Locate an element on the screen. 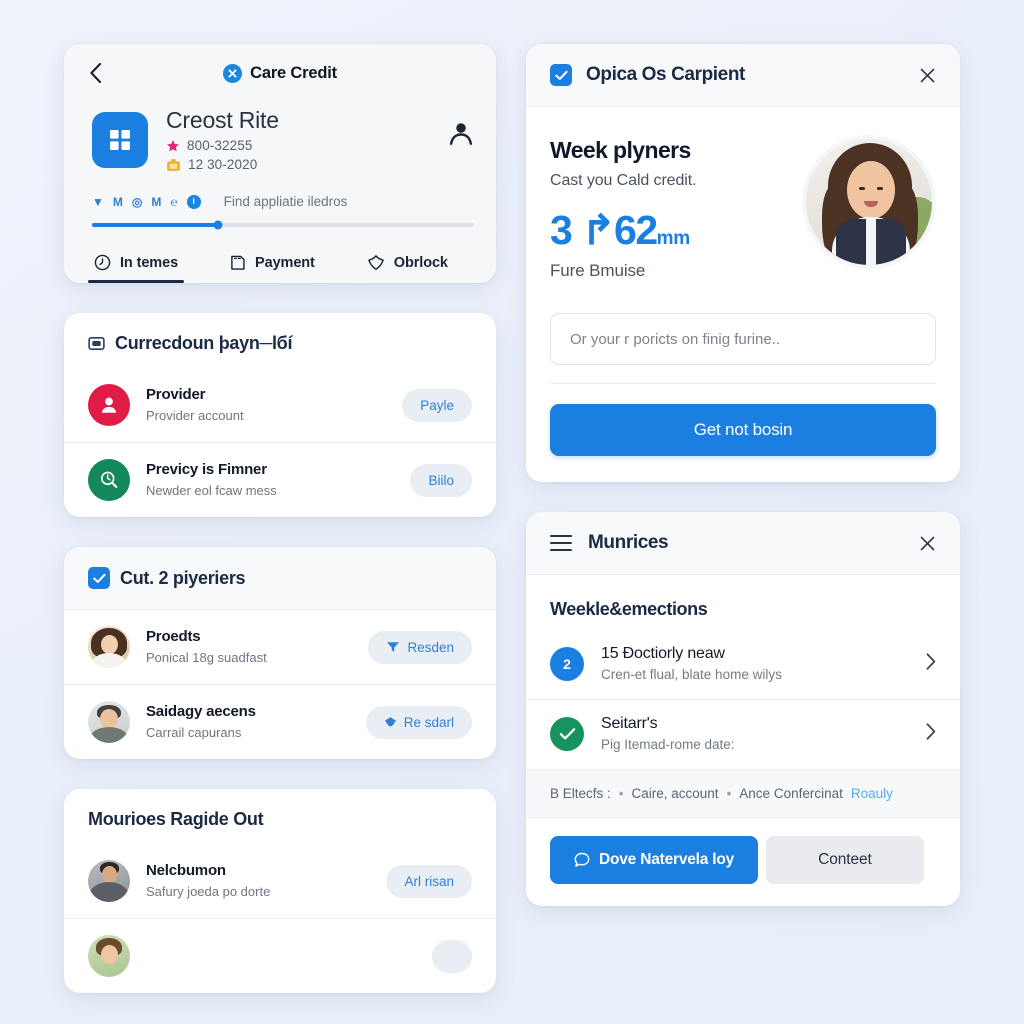  row-subtitle: Newder eol fcaw mess is located at coordinates (211, 490).